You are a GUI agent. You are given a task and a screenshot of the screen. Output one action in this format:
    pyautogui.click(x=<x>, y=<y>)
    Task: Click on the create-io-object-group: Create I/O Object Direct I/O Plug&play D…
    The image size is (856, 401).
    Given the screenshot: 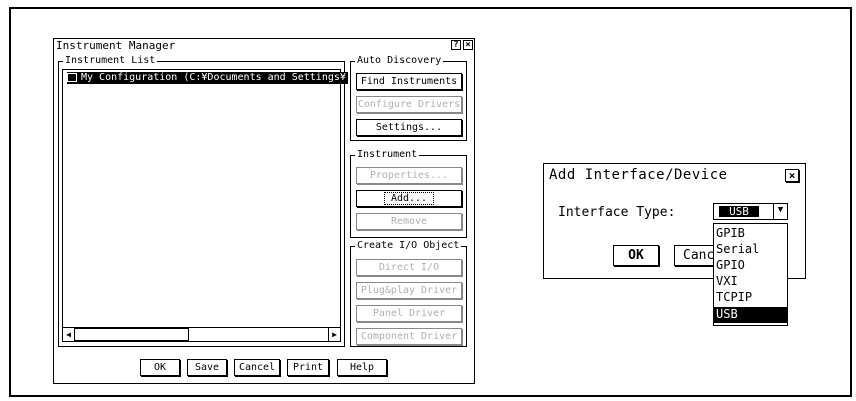 What is the action you would take?
    pyautogui.click(x=408, y=293)
    